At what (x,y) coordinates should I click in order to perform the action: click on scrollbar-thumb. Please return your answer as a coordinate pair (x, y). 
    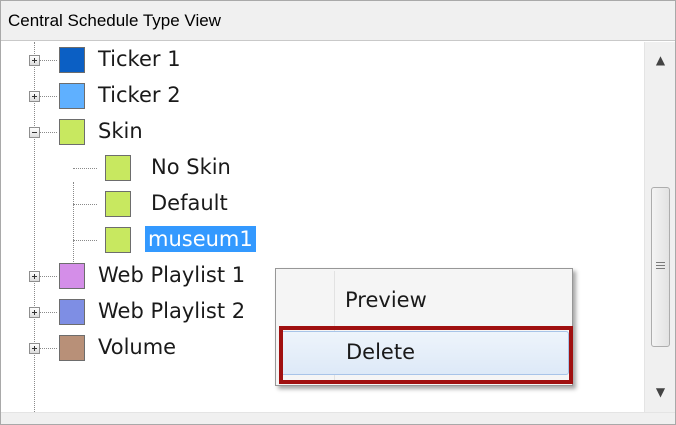
    Looking at the image, I should click on (660, 267).